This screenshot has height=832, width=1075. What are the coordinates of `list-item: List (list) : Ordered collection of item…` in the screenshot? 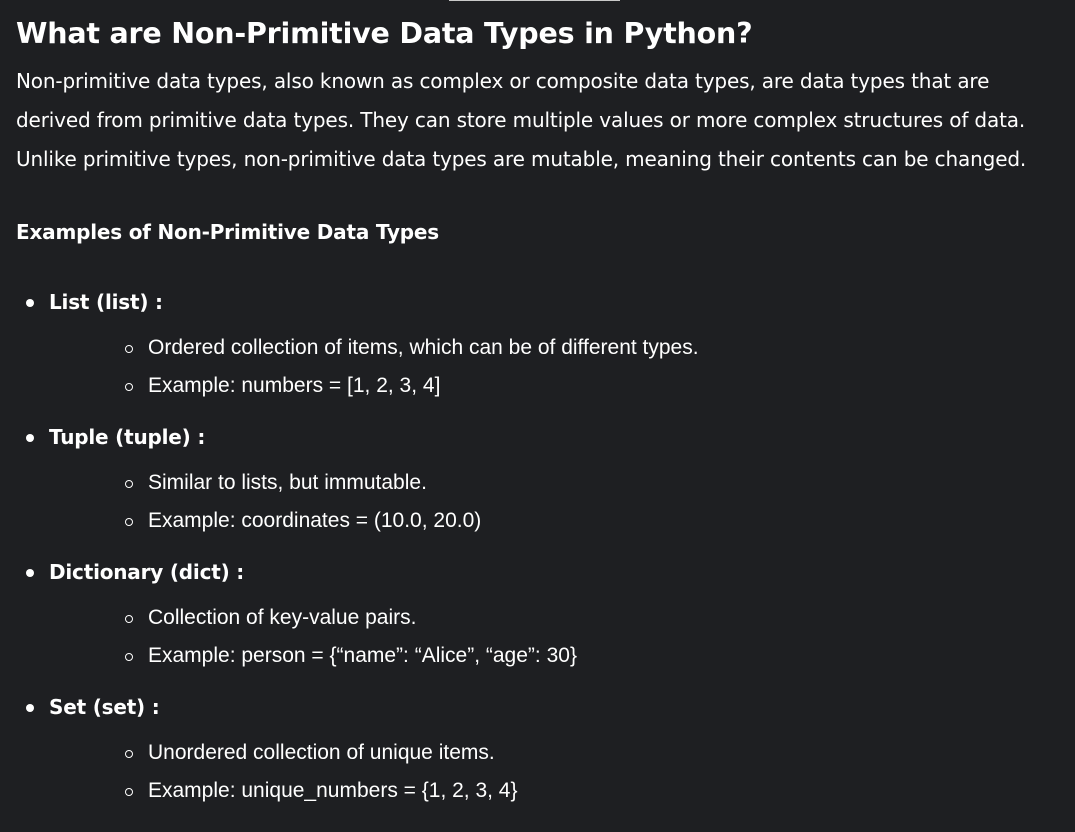 It's located at (540, 345).